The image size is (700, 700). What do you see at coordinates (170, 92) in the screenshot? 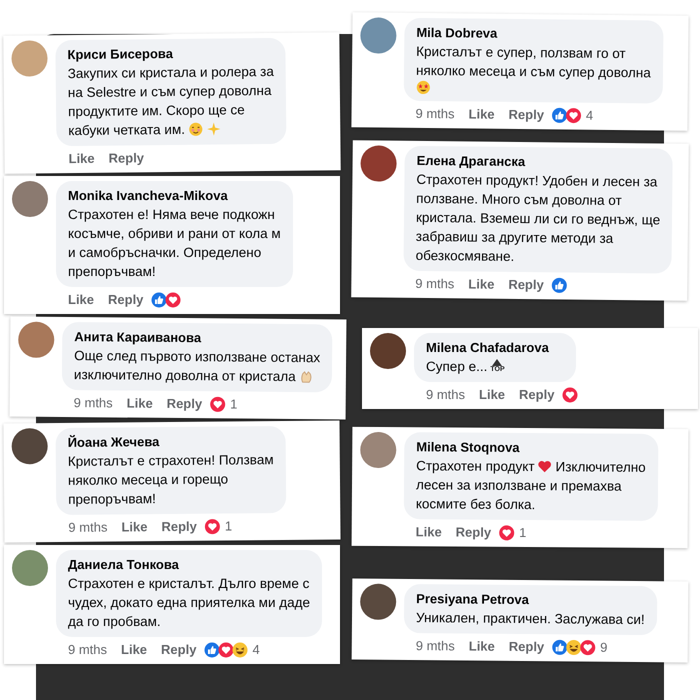
I see `comment-text: на Selestre и съм супер доволна` at bounding box center [170, 92].